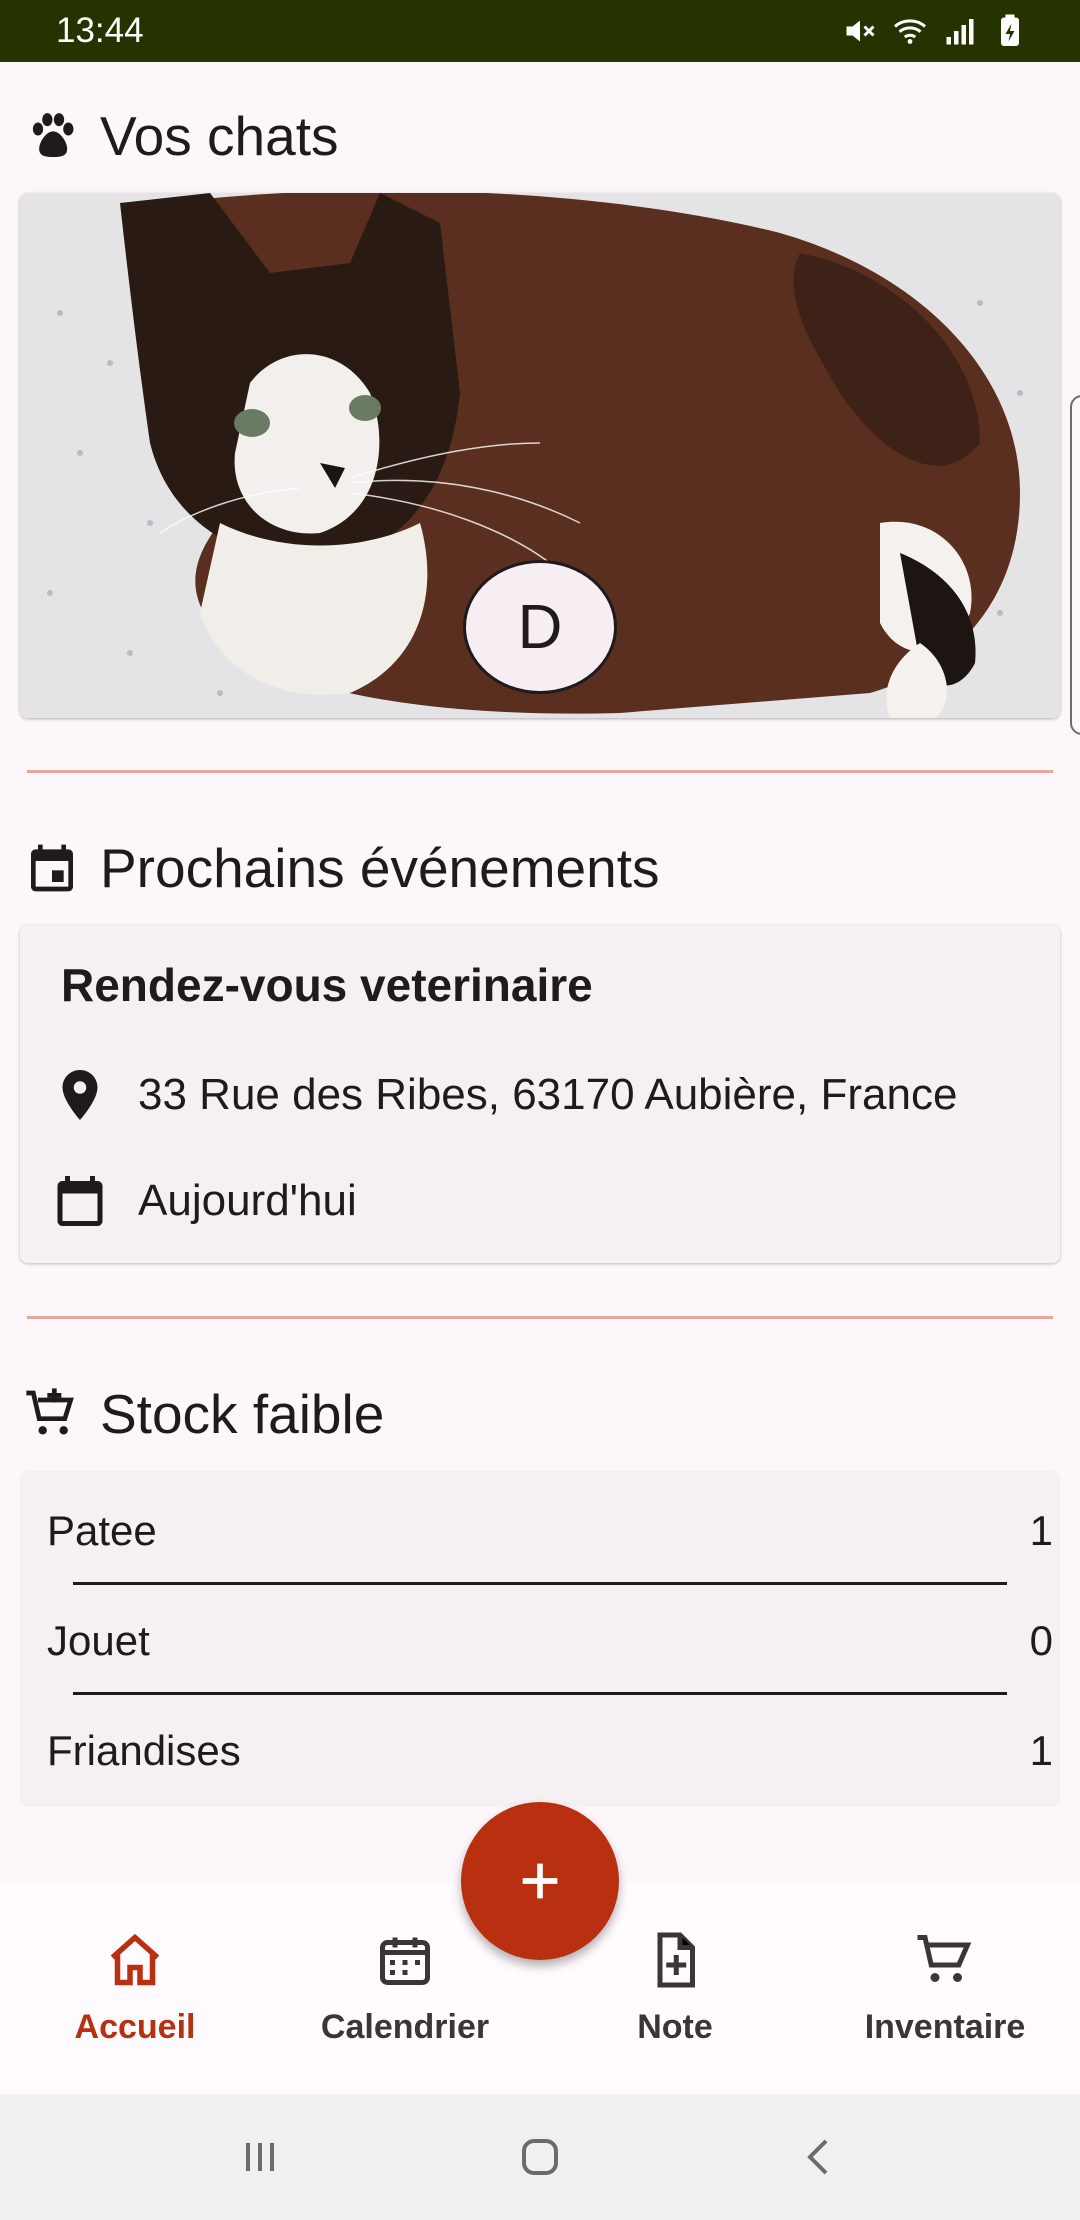  Describe the element at coordinates (540, 31) in the screenshot. I see `status-bar: 13:44` at that location.